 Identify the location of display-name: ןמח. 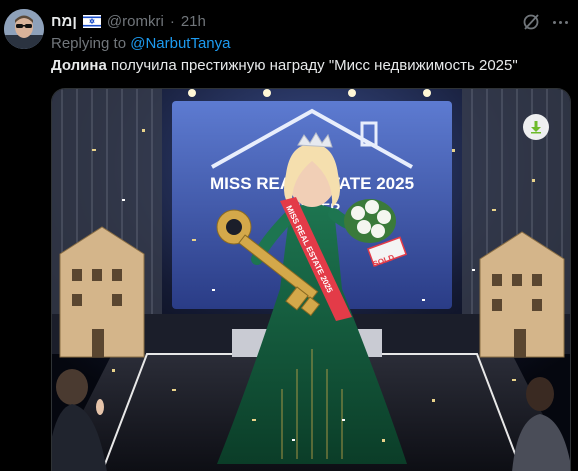
(64, 21).